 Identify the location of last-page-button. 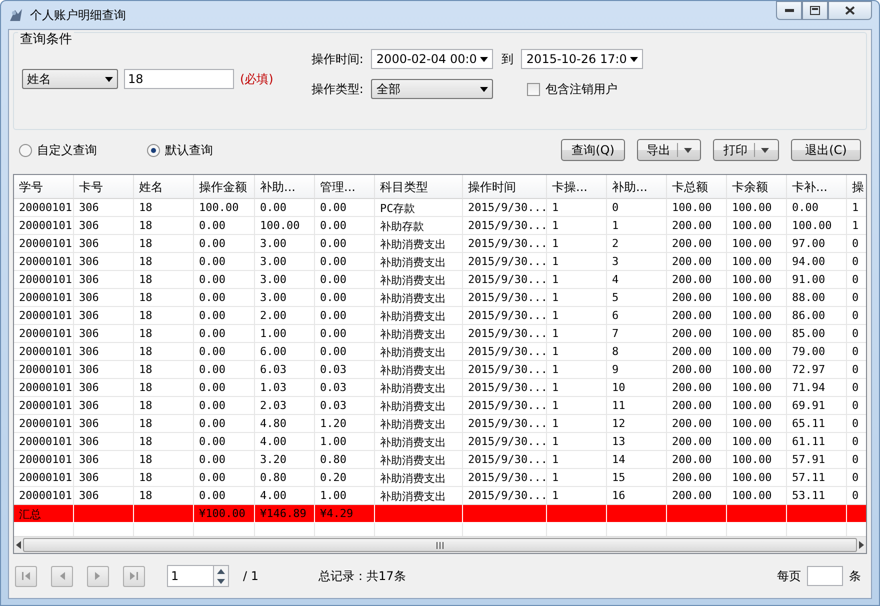
(134, 576).